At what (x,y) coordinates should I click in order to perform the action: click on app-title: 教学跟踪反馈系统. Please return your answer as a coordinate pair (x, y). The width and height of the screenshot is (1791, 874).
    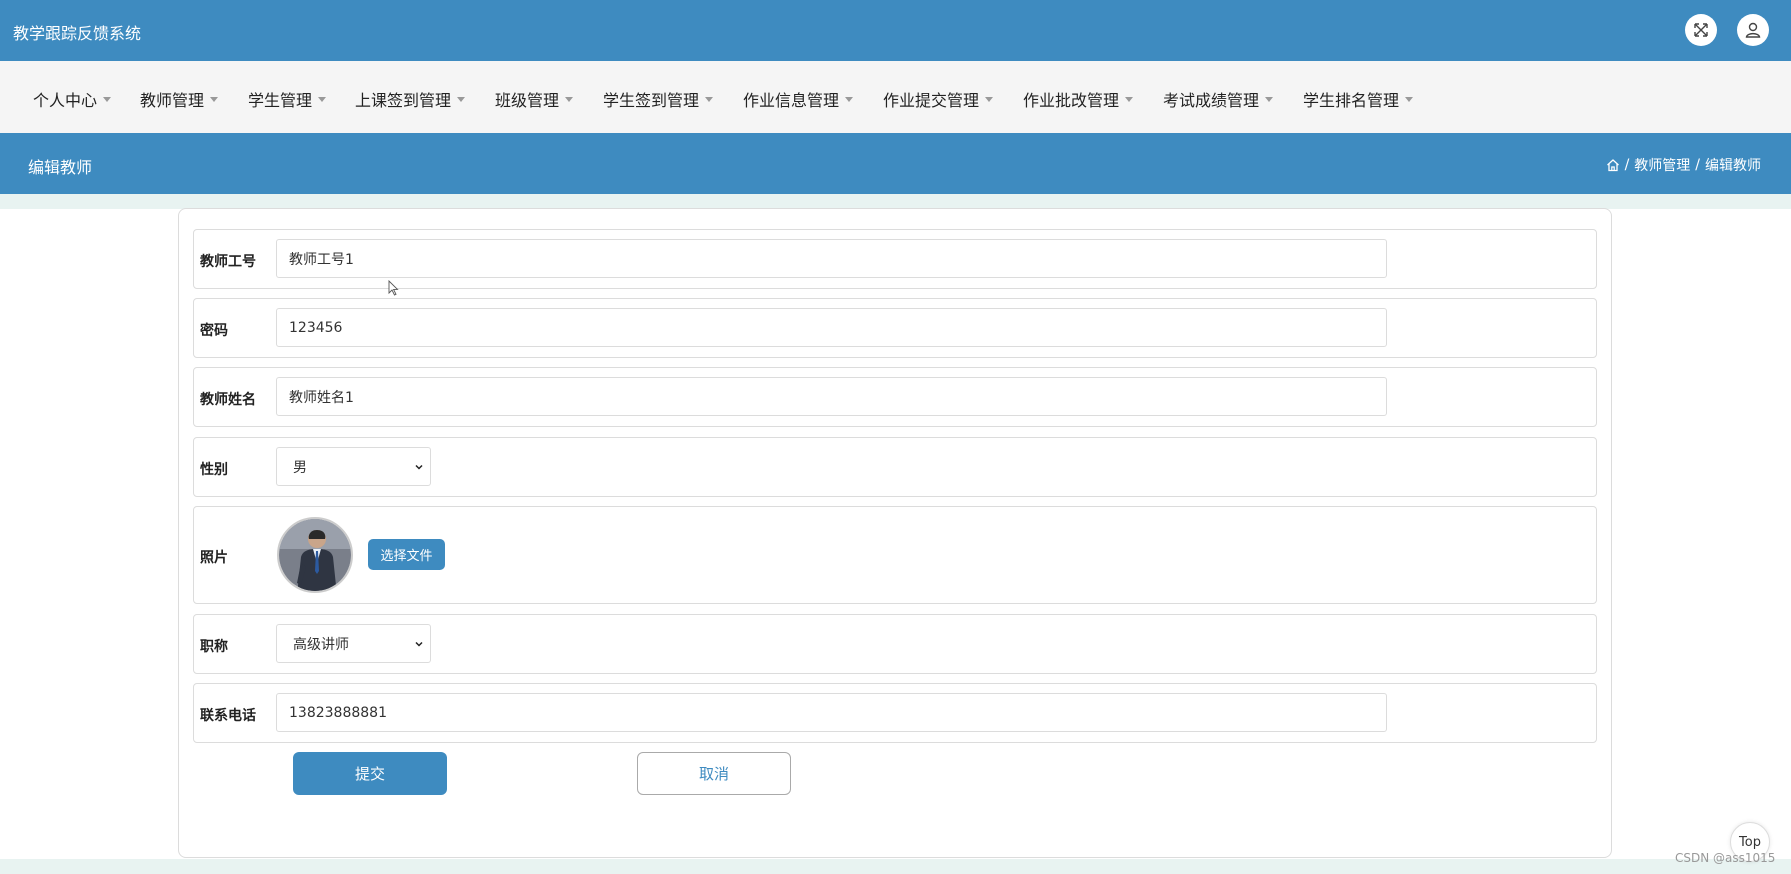
    Looking at the image, I should click on (77, 33).